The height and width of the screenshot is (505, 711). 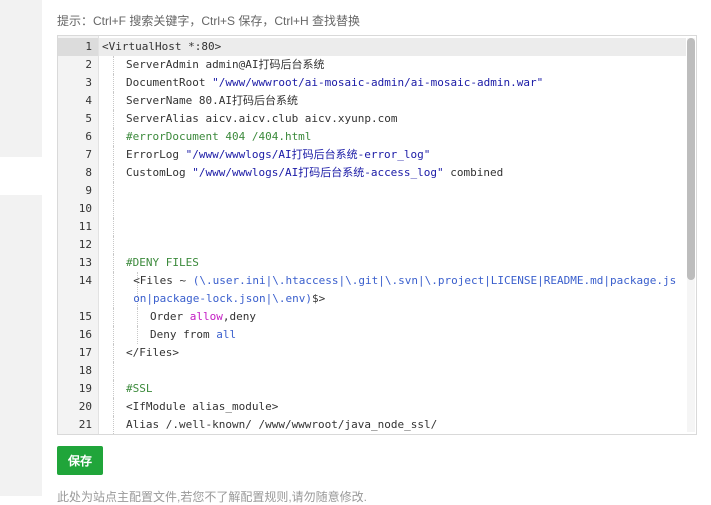 I want to click on code-line: 13 #DENY FILES, so click(x=372, y=263).